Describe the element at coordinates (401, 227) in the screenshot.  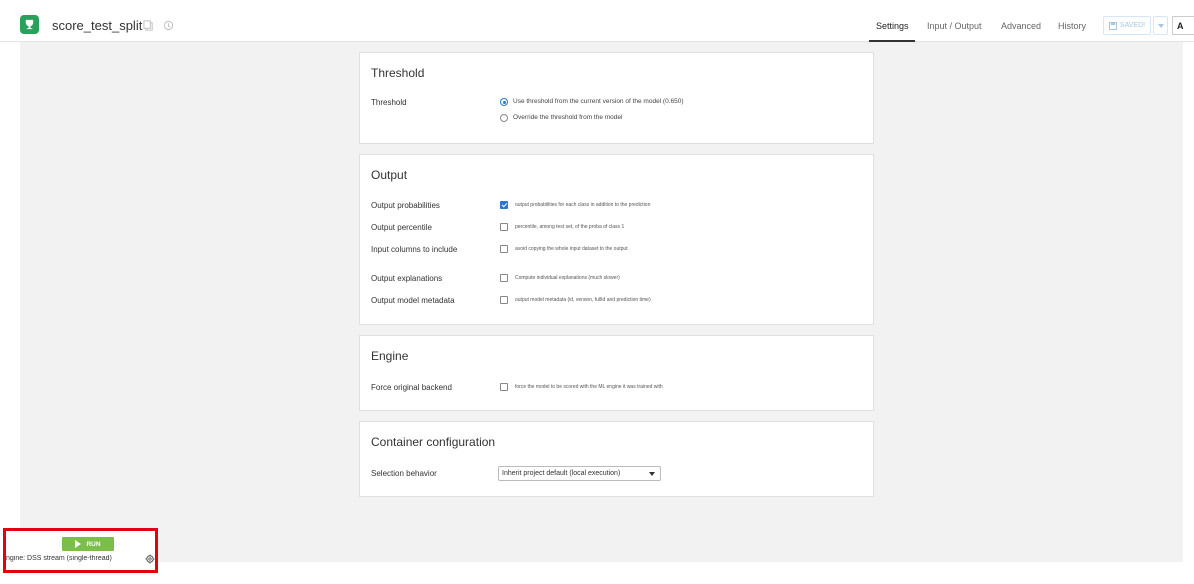
I see `output-percentile-label: Output percentile` at that location.